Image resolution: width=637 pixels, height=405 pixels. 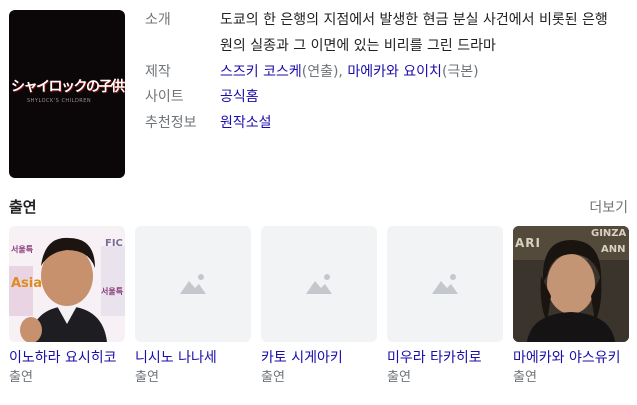 I want to click on cast-card: ARI GINZA ANN 마에카와 야스유키 출연, so click(x=571, y=307).